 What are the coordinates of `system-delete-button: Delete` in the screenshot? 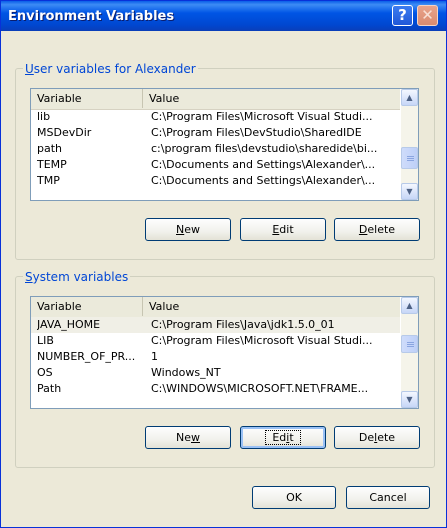 It's located at (377, 437).